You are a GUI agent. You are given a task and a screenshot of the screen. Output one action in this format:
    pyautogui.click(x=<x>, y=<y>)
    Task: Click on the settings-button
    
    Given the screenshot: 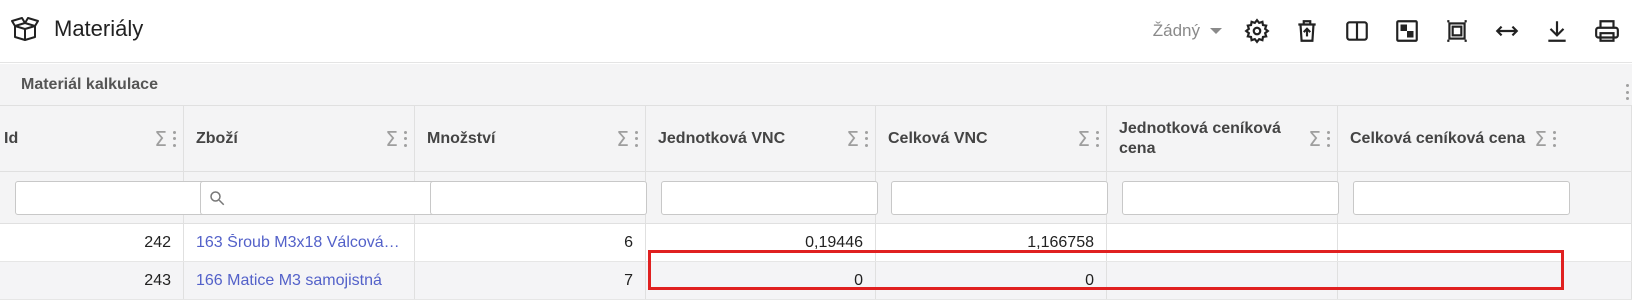 What is the action you would take?
    pyautogui.click(x=1257, y=31)
    